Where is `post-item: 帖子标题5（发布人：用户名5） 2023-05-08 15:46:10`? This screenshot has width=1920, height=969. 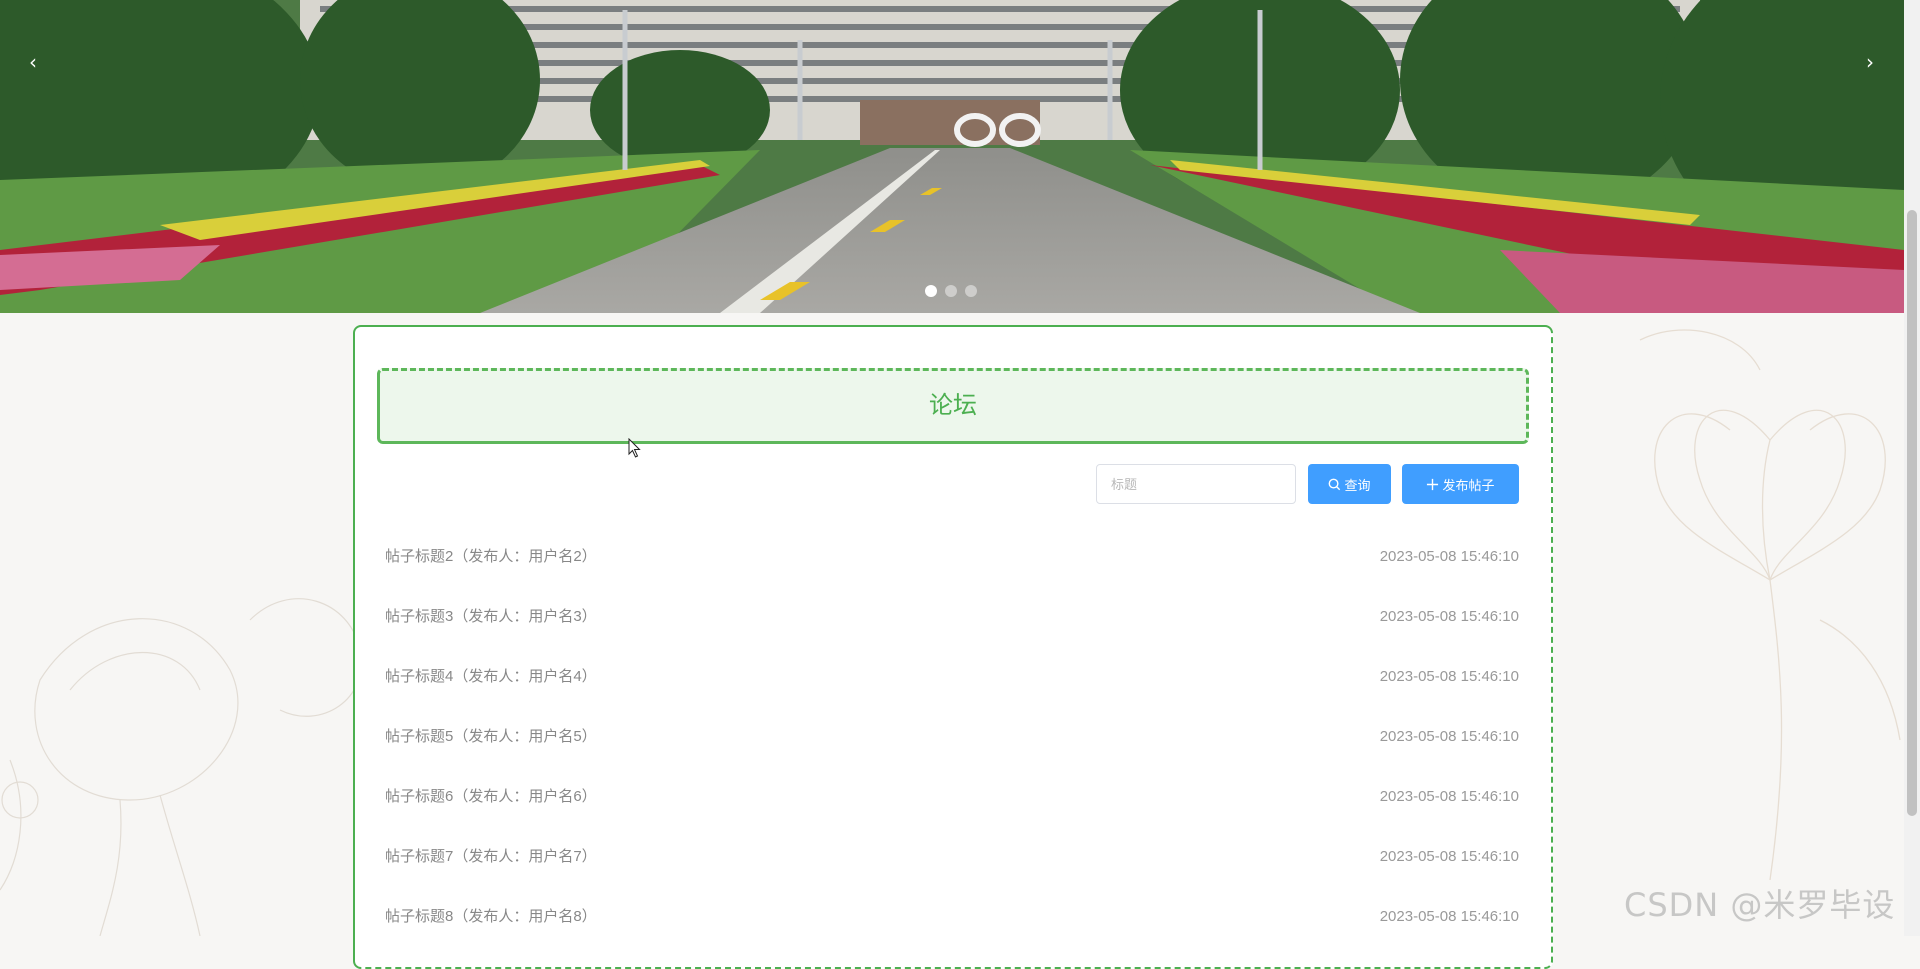
post-item: 帖子标题5（发布人：用户名5） 2023-05-08 15:46:10 is located at coordinates (952, 756).